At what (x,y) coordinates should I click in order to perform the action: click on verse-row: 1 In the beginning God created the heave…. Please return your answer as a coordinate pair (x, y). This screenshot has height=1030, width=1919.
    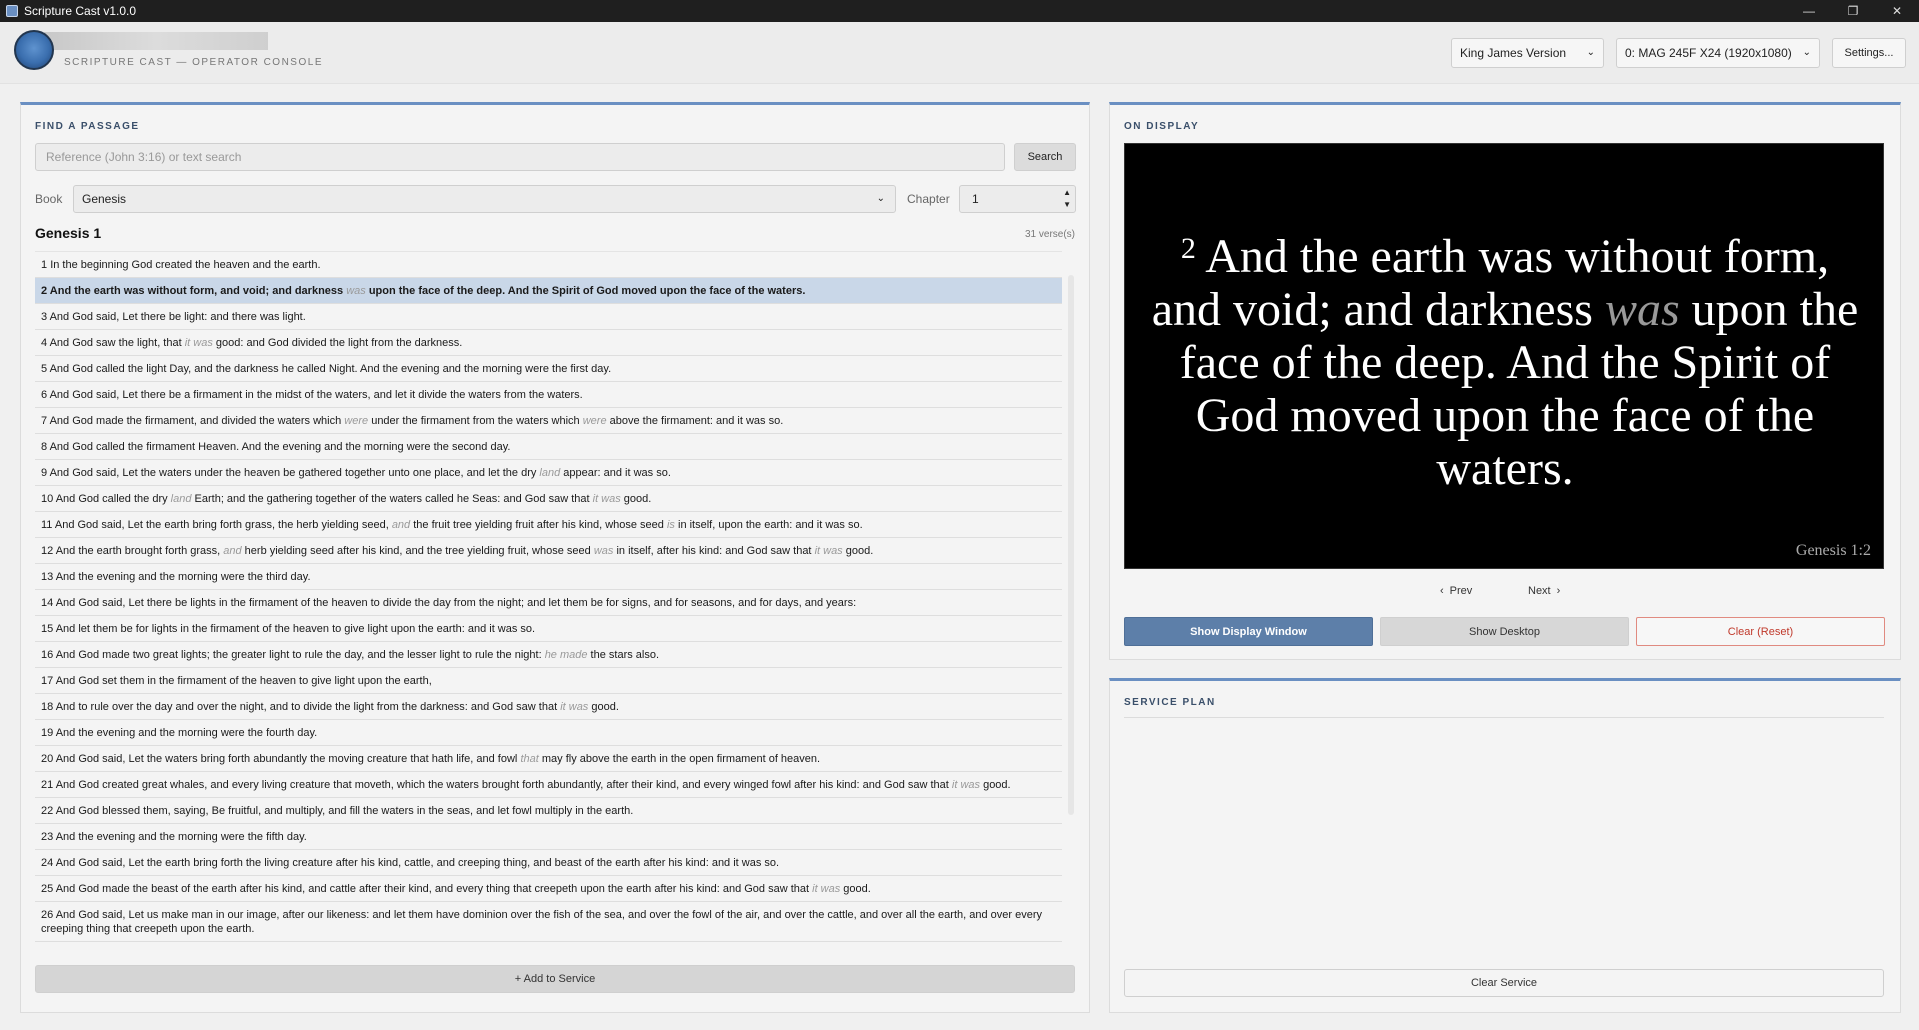
    Looking at the image, I should click on (548, 265).